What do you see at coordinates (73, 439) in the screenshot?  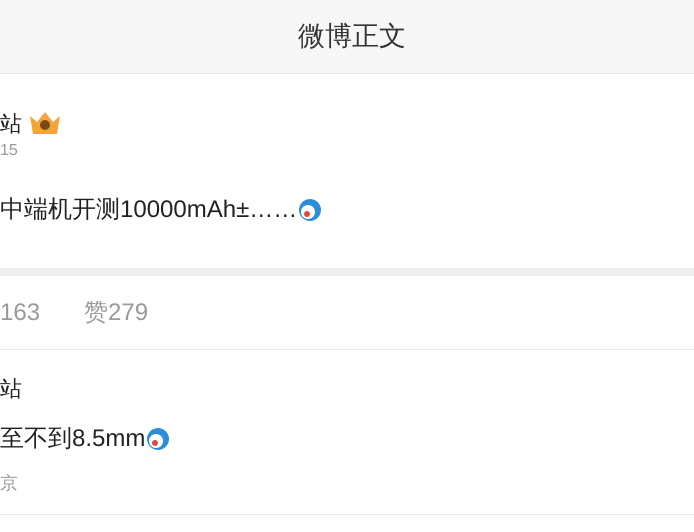 I see `comment-text: 至不到8.5mm` at bounding box center [73, 439].